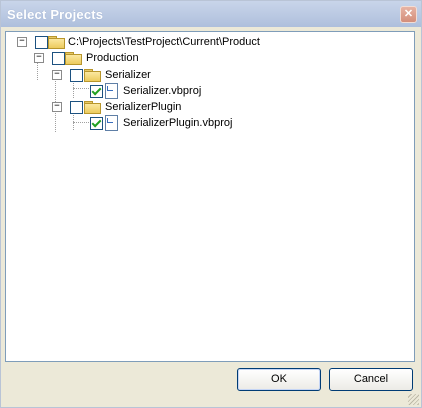  What do you see at coordinates (209, 107) in the screenshot?
I see `tree-node-serializer-plugin: − SerializerPlugin` at bounding box center [209, 107].